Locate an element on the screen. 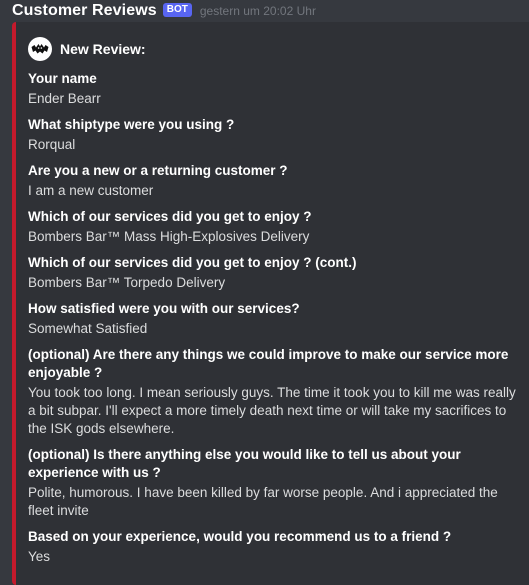  field-value: Ender Bearr is located at coordinates (64, 98).